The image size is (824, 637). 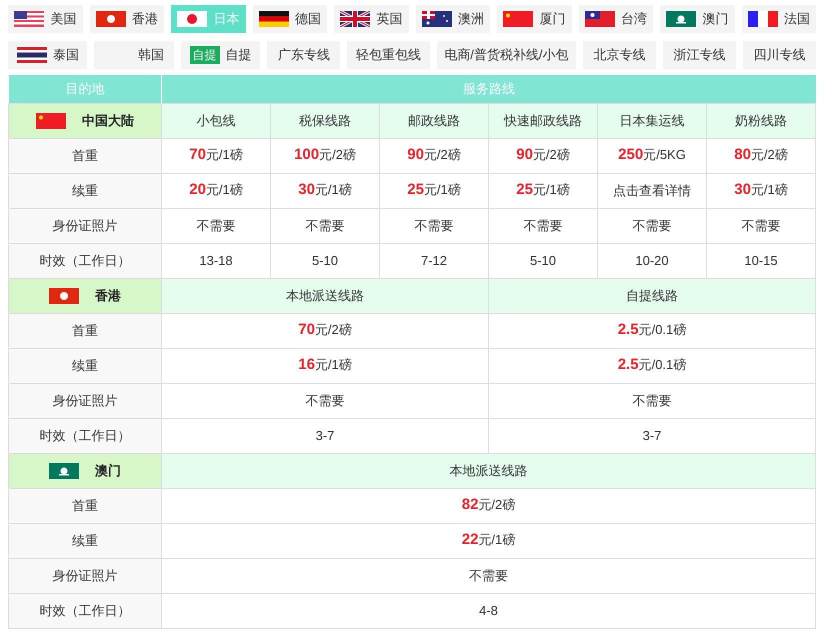 What do you see at coordinates (761, 155) in the screenshot?
I see `table-cell: 80元/2磅` at bounding box center [761, 155].